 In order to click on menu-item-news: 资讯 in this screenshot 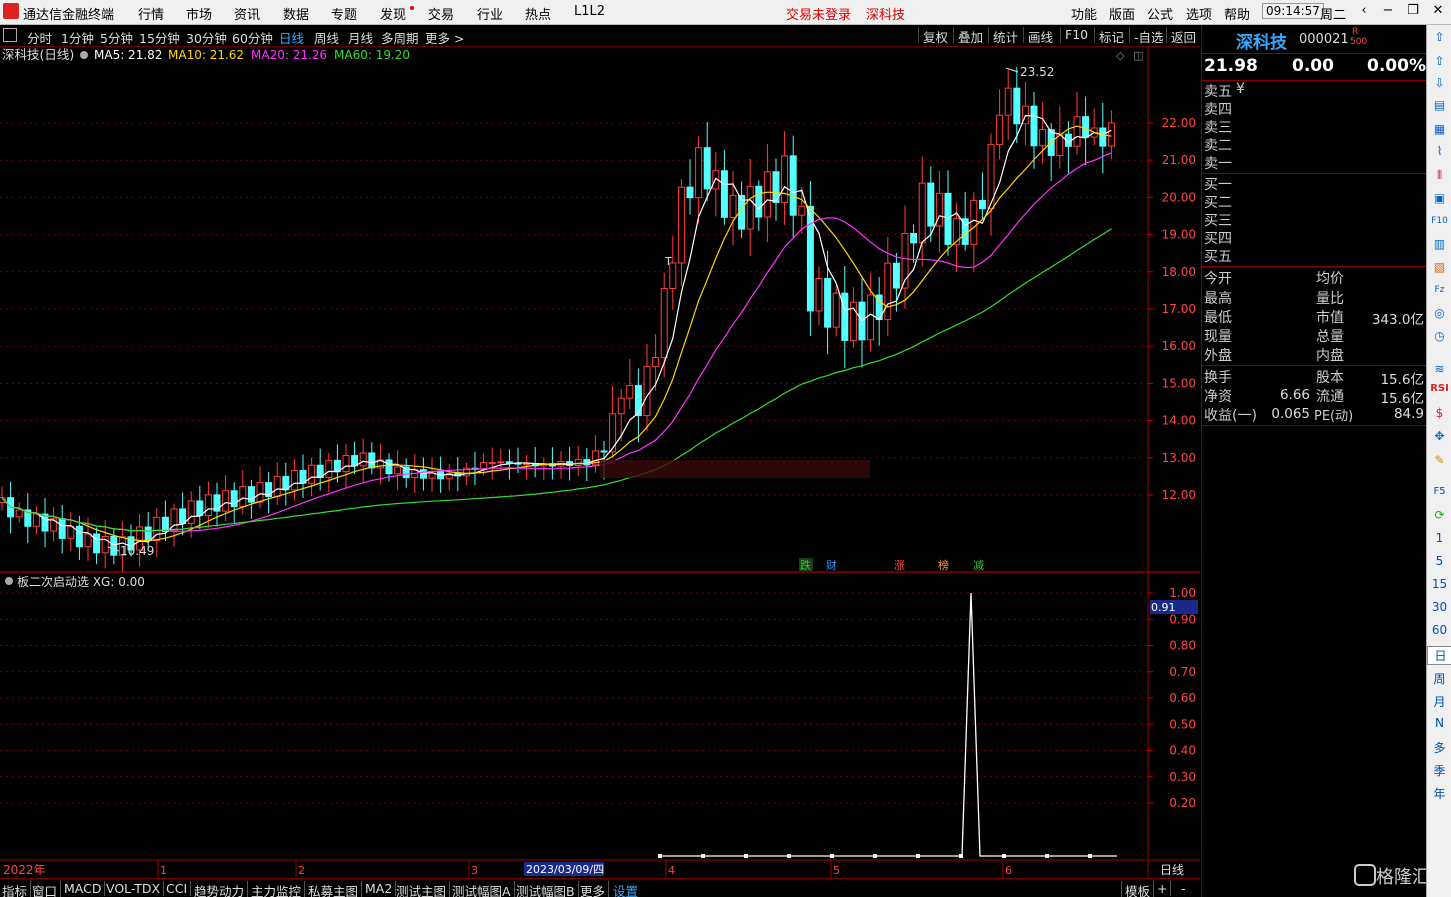, I will do `click(247, 13)`.